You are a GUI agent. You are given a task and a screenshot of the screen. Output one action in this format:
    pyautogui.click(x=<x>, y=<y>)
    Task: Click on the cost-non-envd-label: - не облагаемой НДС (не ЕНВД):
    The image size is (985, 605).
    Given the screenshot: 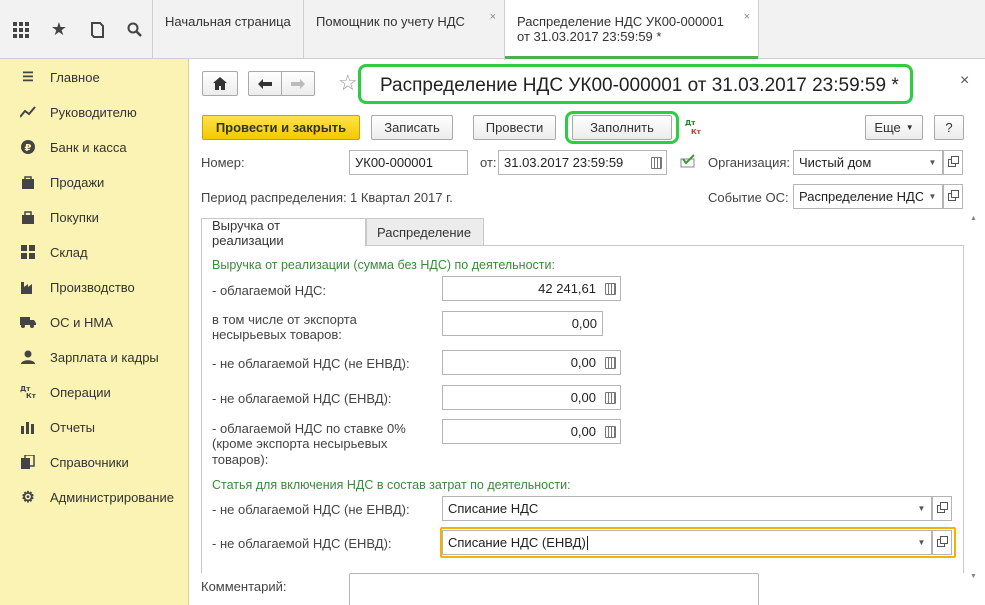 What is the action you would take?
    pyautogui.click(x=311, y=509)
    